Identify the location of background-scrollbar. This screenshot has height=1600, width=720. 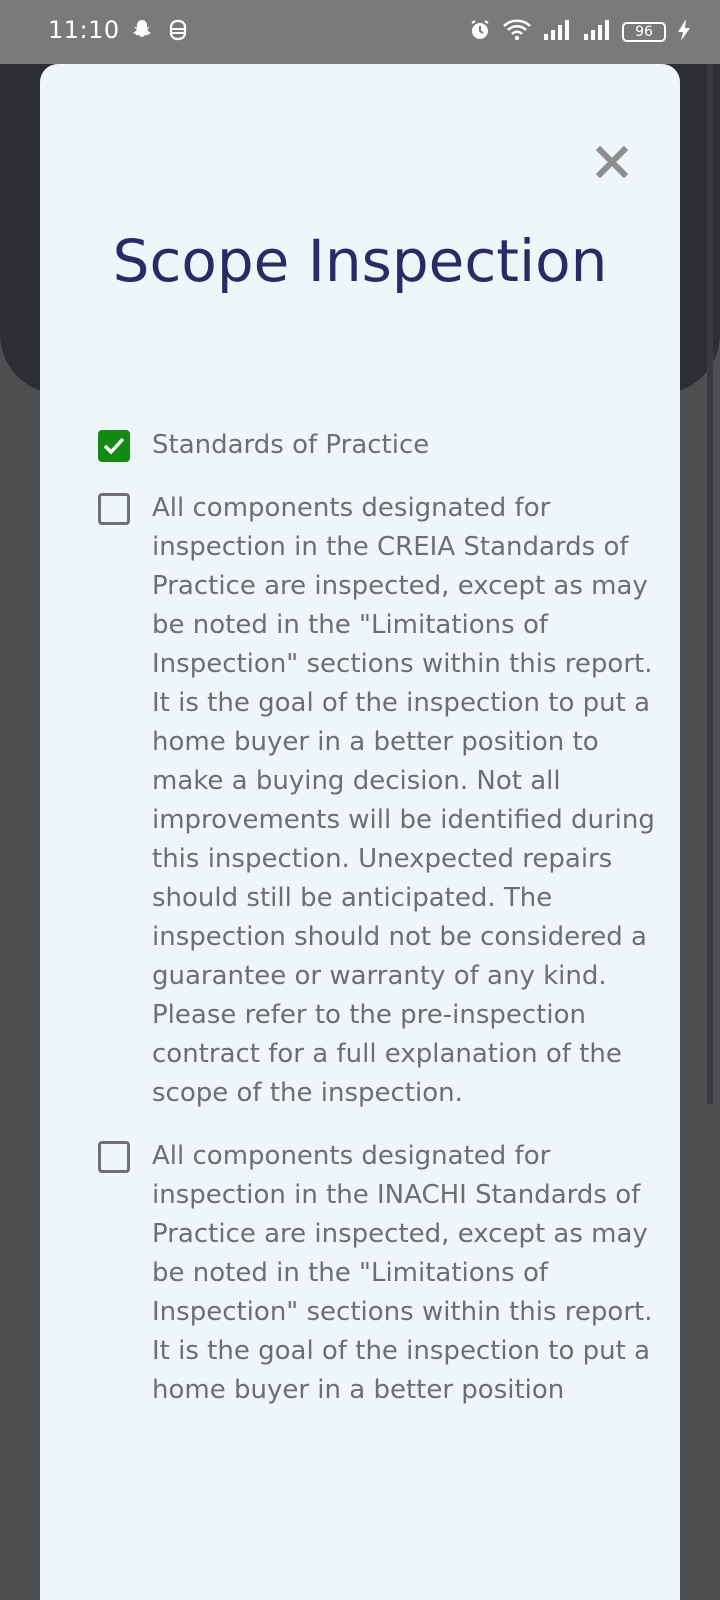
(710, 584).